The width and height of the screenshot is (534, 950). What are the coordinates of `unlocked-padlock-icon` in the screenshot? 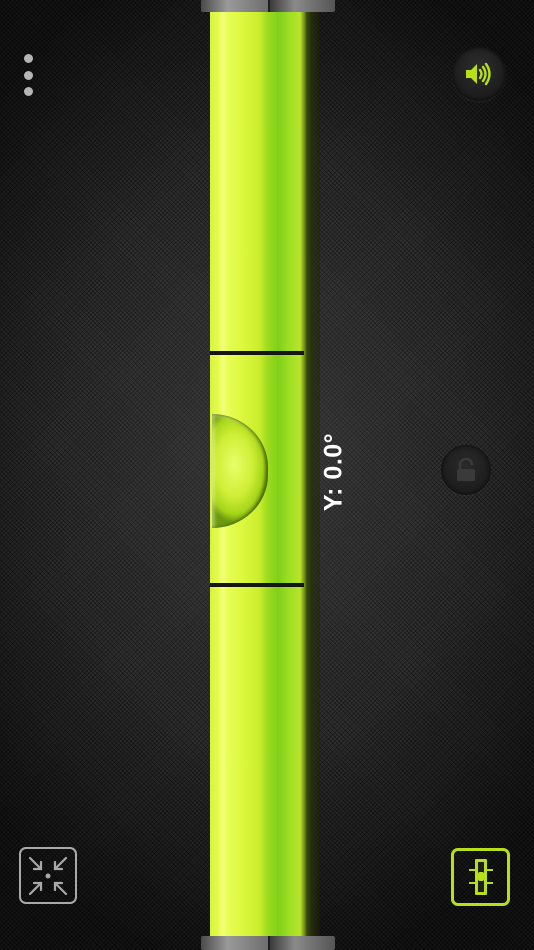 It's located at (466, 469).